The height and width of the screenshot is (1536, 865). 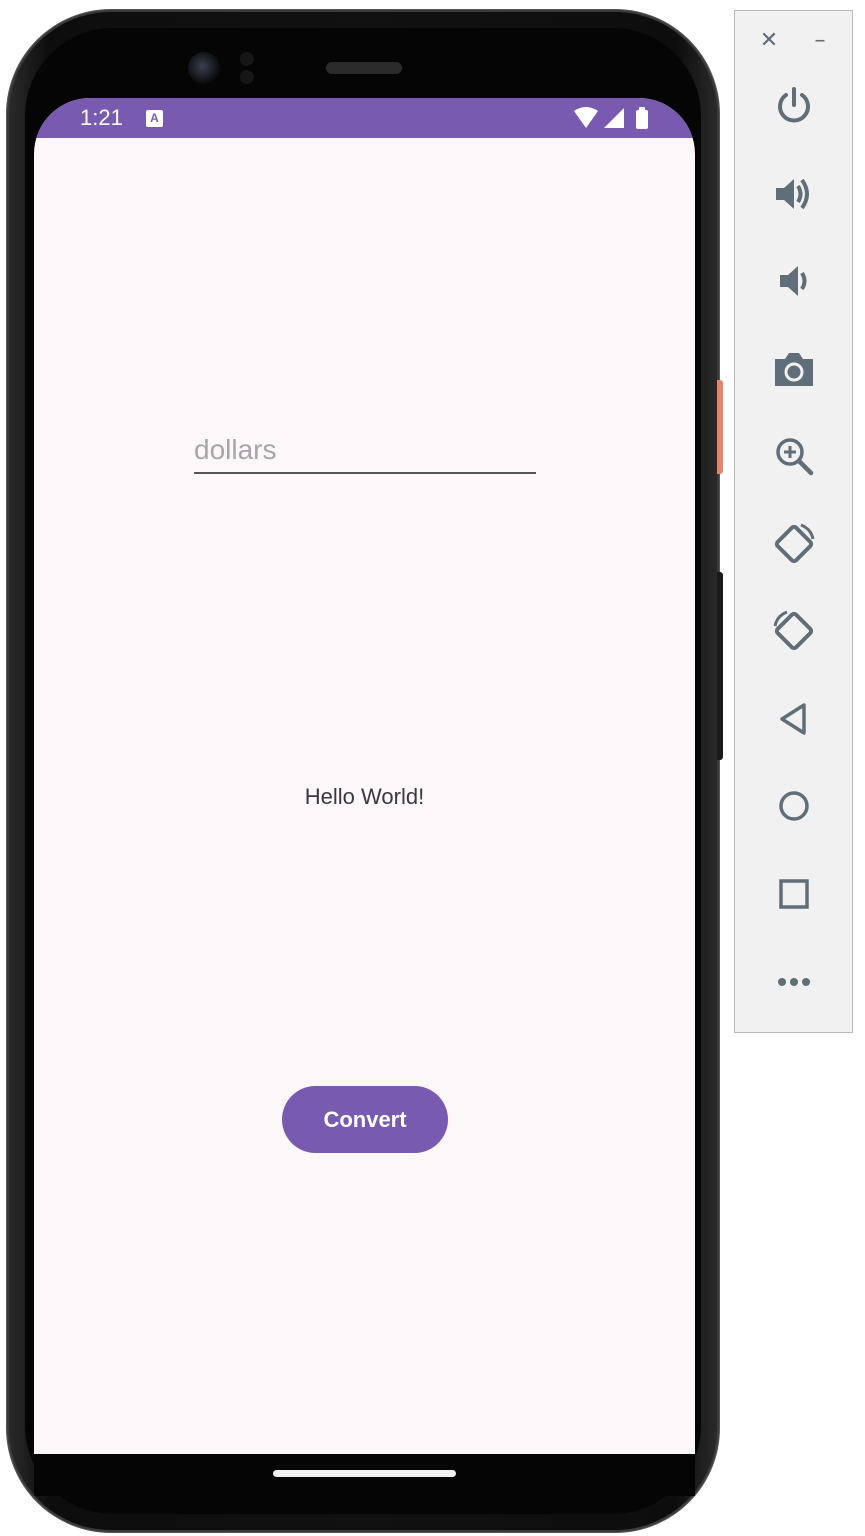 I want to click on minimize-icon: –, so click(x=820, y=41).